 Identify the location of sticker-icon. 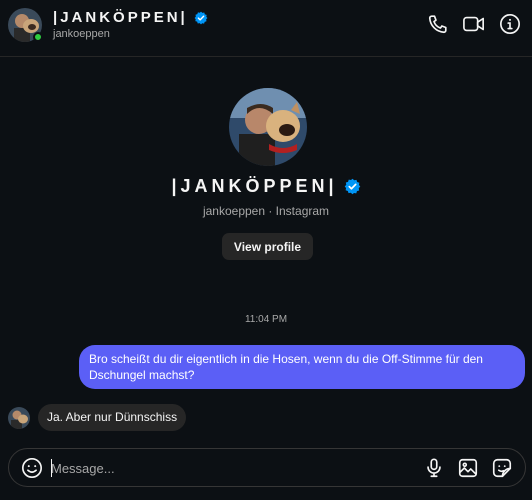
(502, 468).